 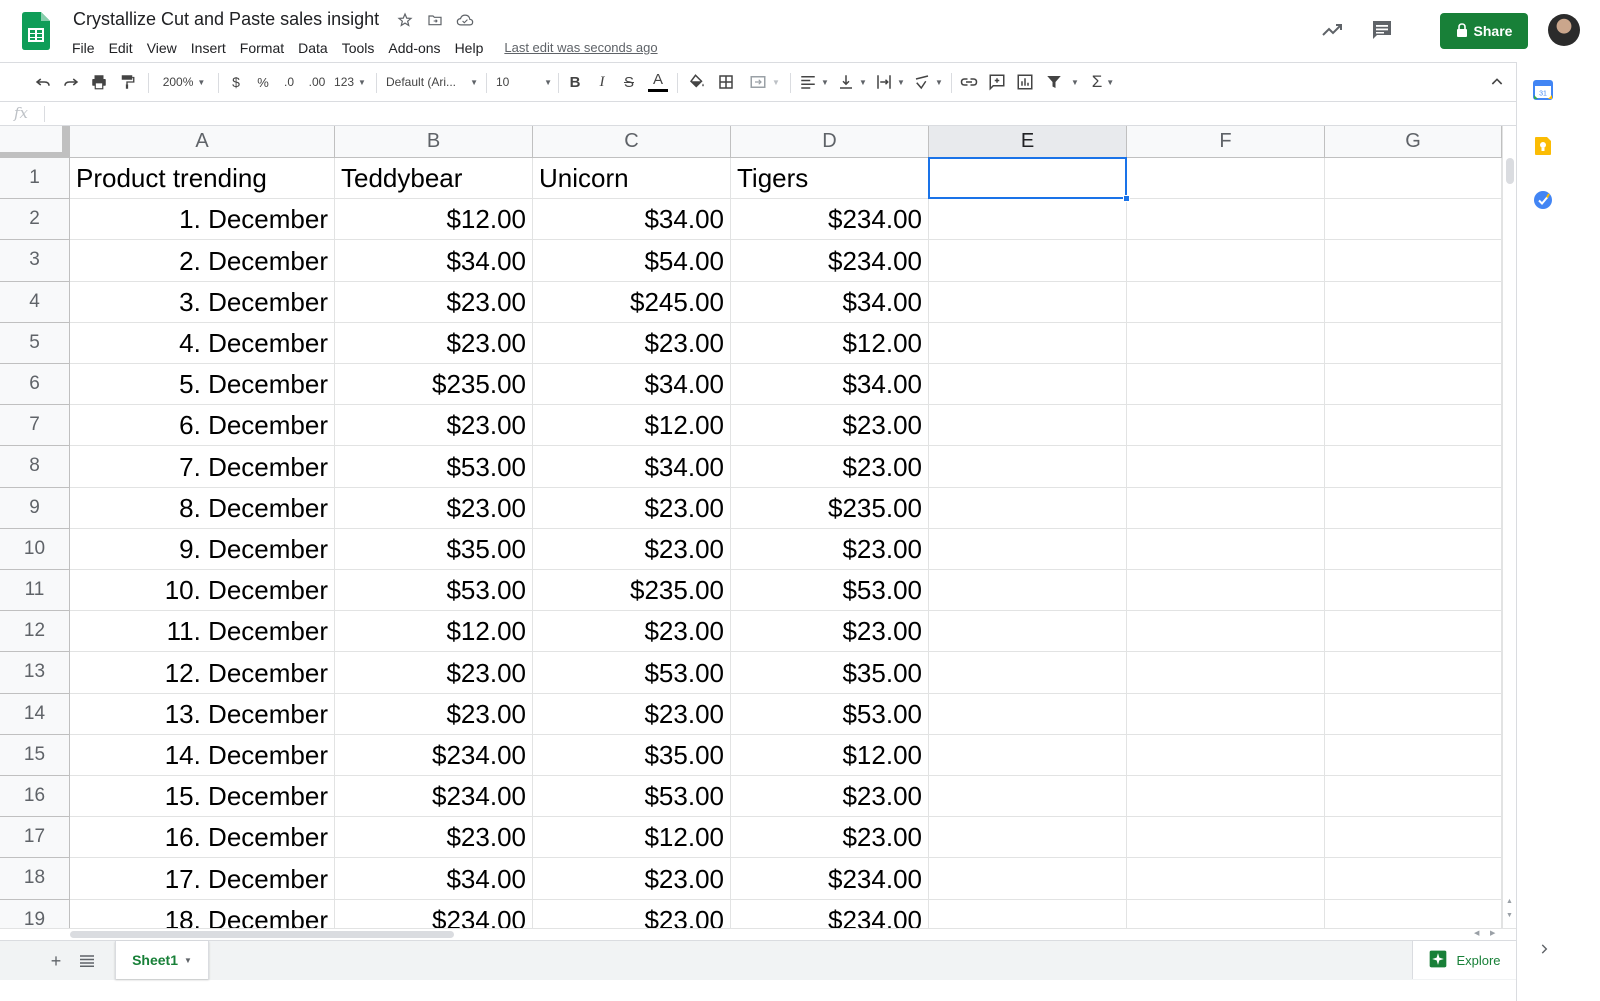 I want to click on vertical-scroll-thumb, so click(x=1510, y=171).